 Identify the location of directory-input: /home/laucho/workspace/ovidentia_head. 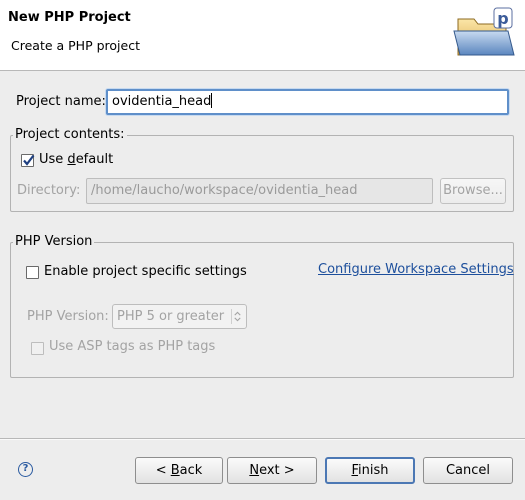
(259, 191).